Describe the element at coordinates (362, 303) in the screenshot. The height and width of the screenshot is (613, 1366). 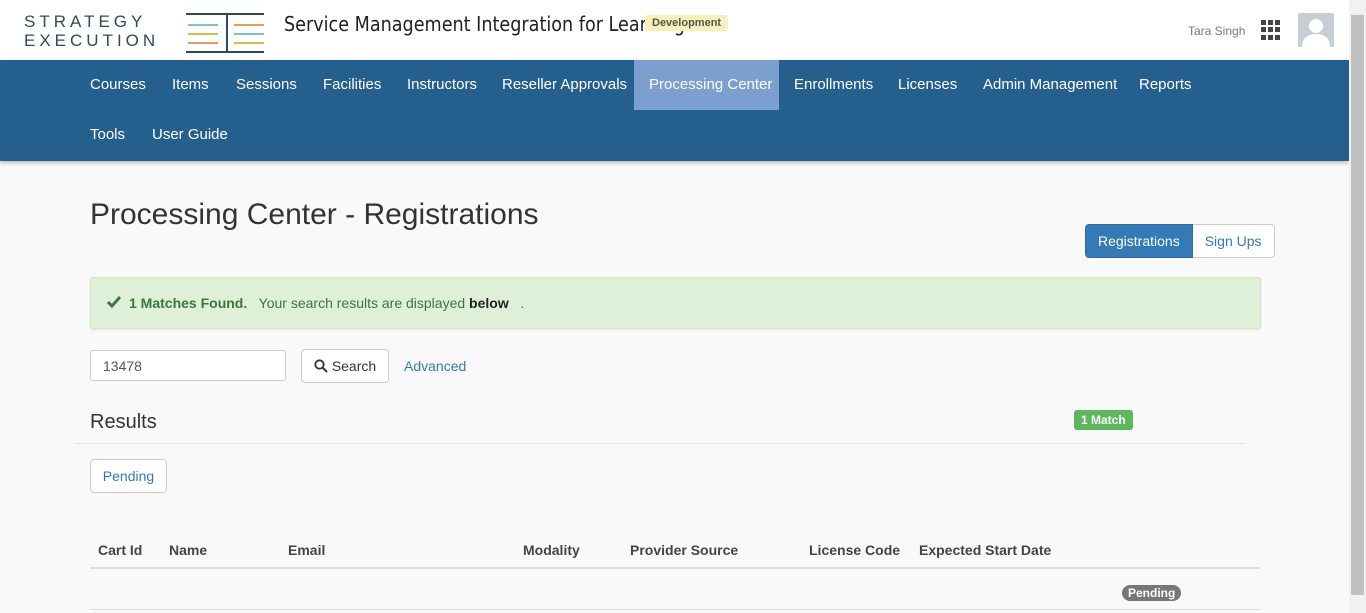
I see `alert-text: Your search results are displayed` at that location.